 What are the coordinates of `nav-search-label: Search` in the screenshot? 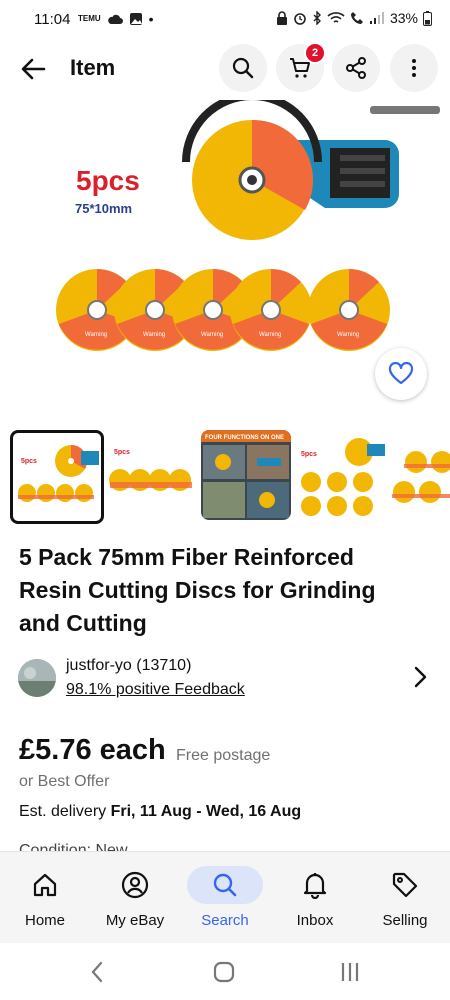 It's located at (225, 920).